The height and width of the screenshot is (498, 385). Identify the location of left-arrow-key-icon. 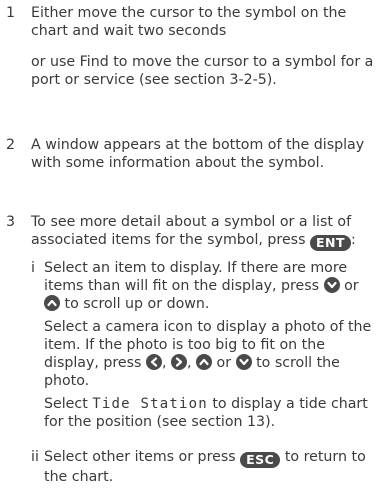
(153, 362).